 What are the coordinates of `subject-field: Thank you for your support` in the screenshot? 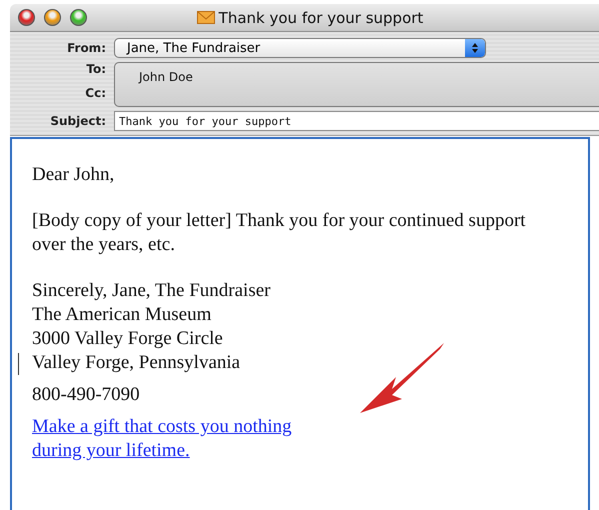 It's located at (356, 121).